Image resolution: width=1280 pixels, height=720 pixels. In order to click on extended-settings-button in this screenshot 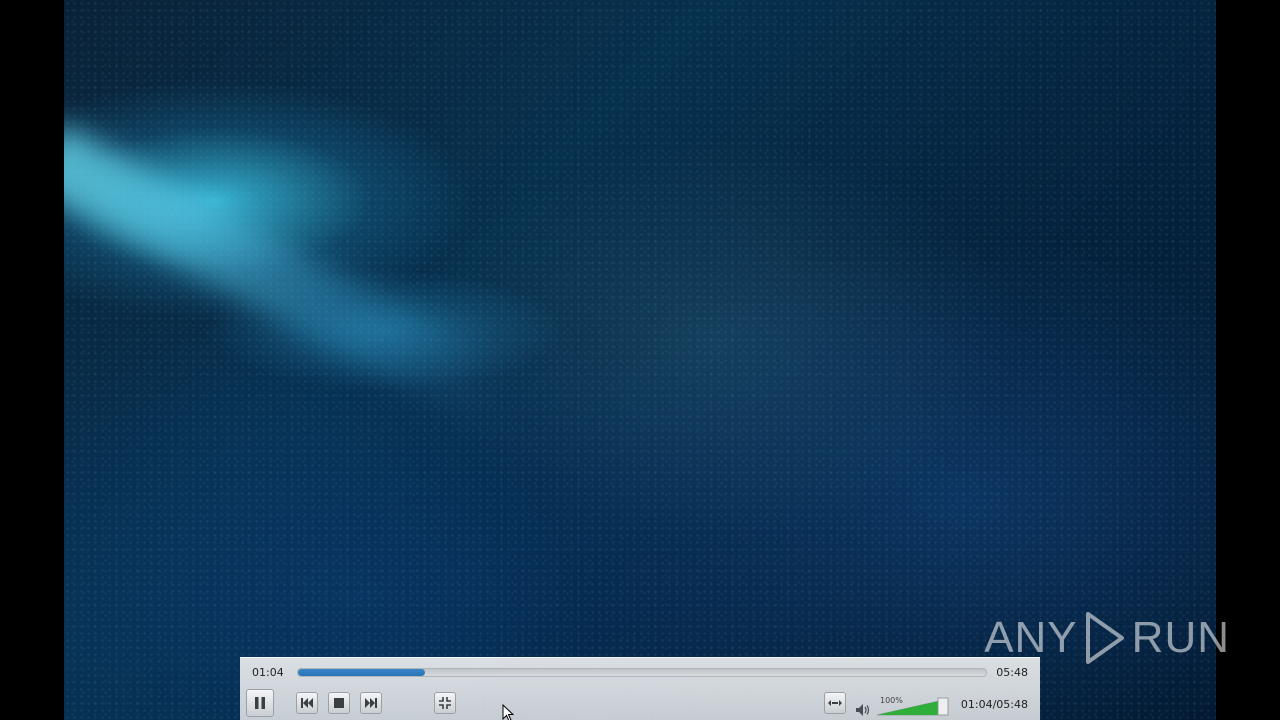, I will do `click(835, 703)`.